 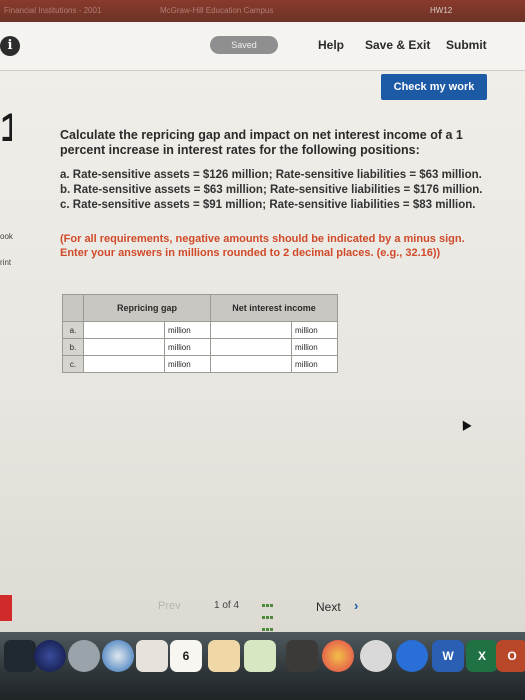 What do you see at coordinates (434, 87) in the screenshot?
I see `check-my-work-button: Check my work` at bounding box center [434, 87].